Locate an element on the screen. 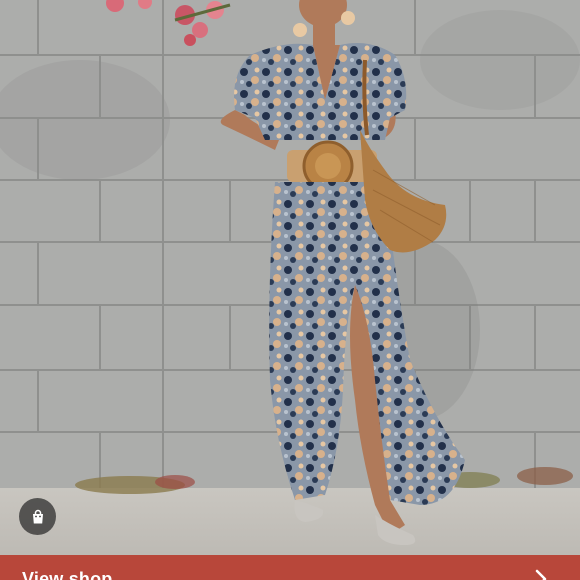  shopping-bag-icon is located at coordinates (37, 516).